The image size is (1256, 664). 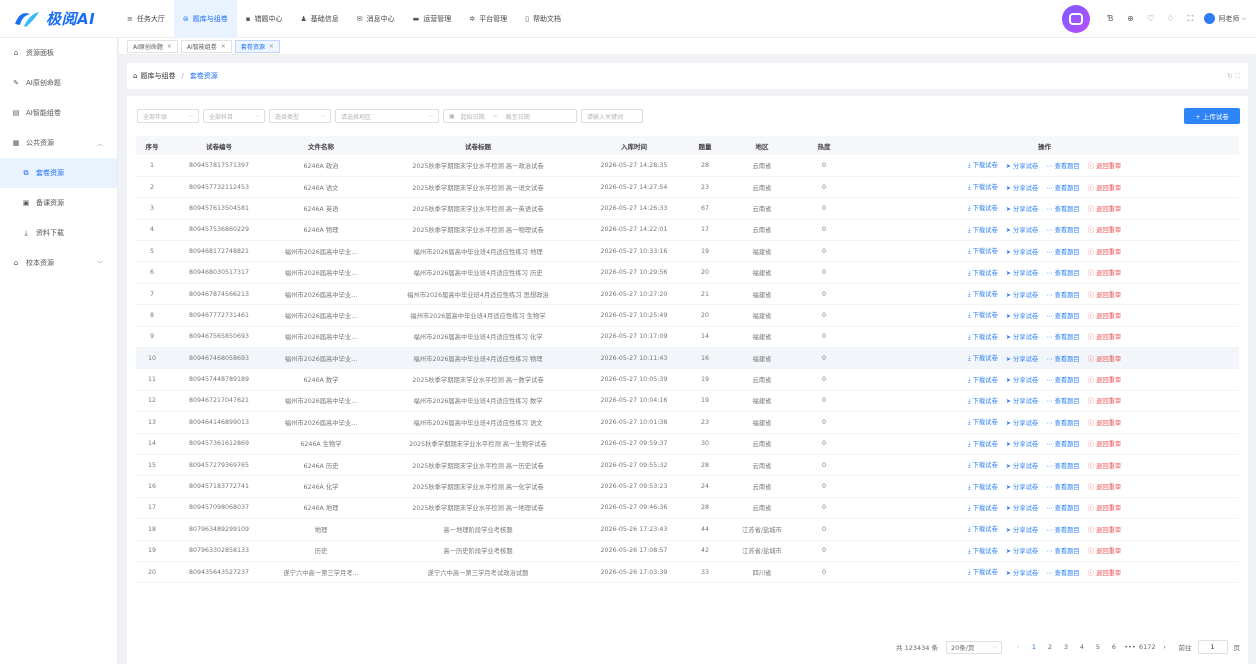 I want to click on sidebar-item-1: ✎ AI原创命题, so click(x=58, y=83).